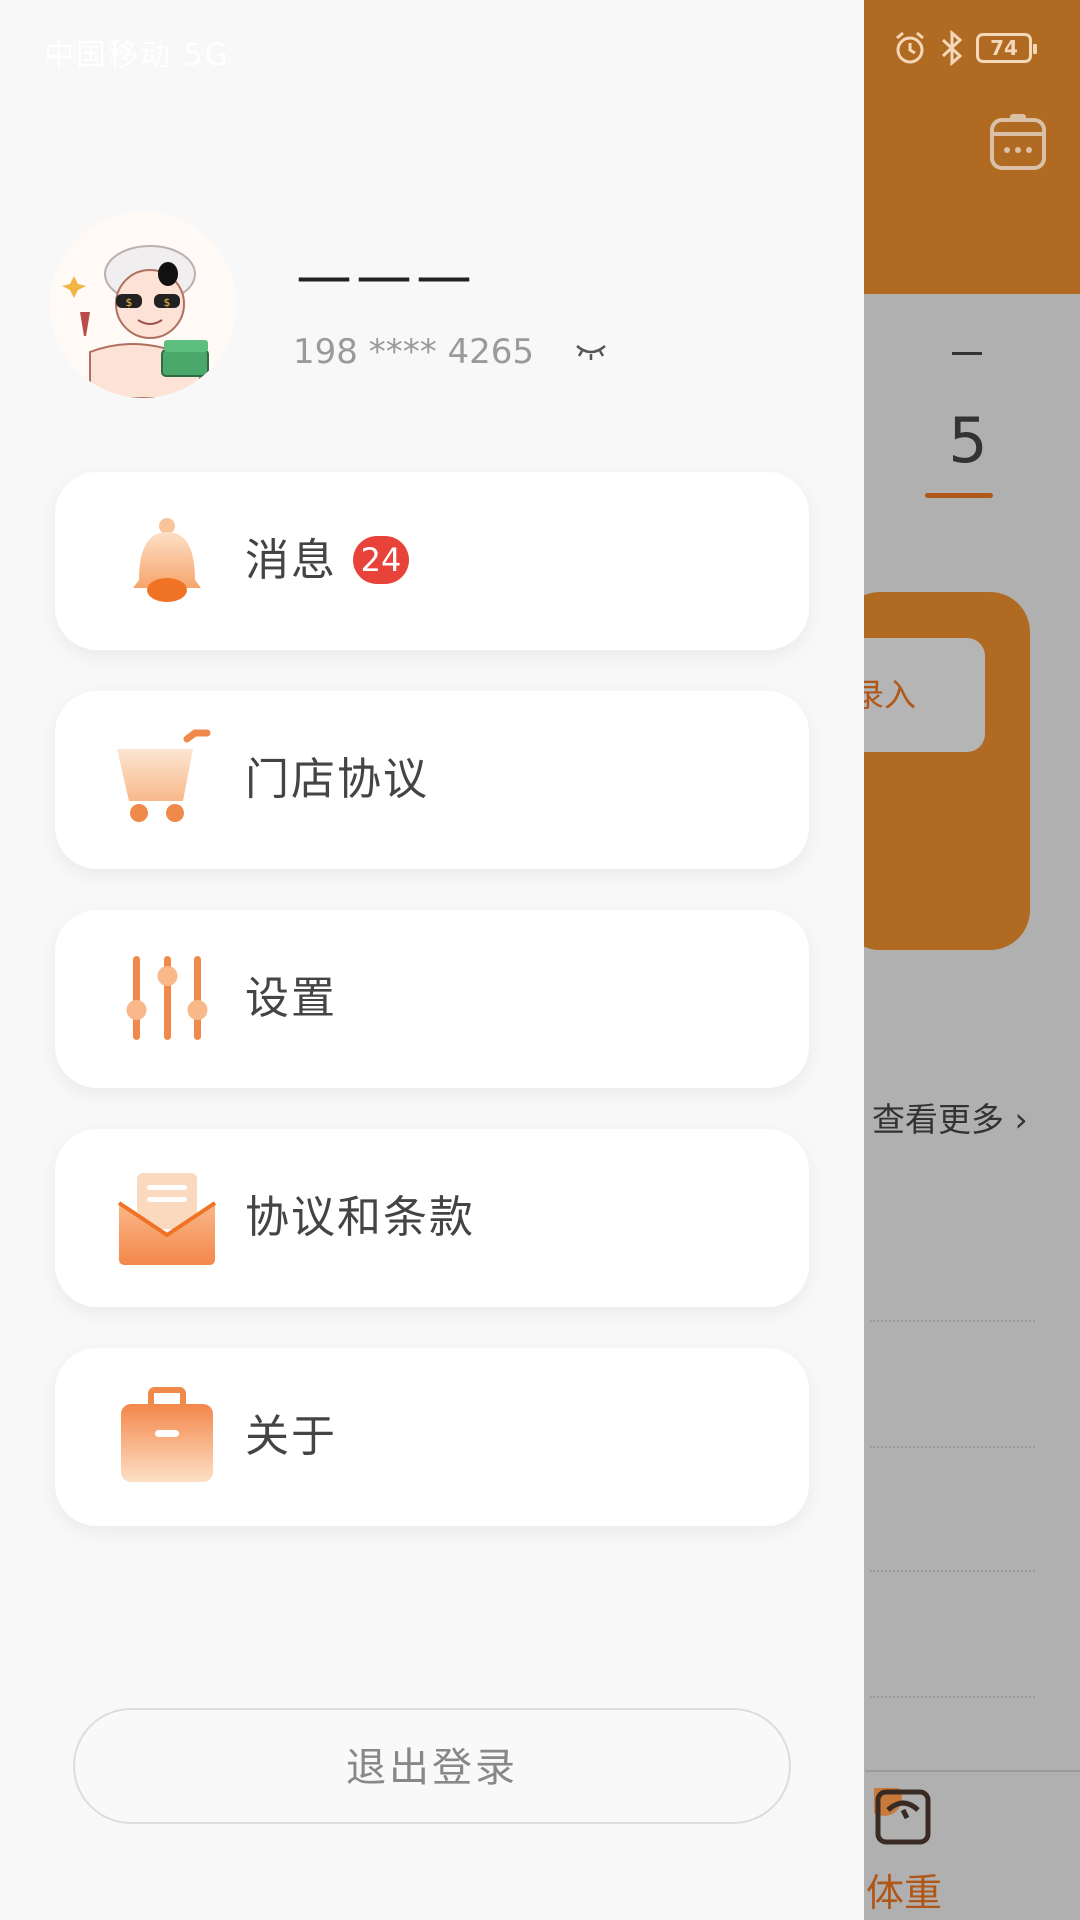 The width and height of the screenshot is (1080, 1920). I want to click on menu-item-store-agreement: 门店协议, so click(432, 780).